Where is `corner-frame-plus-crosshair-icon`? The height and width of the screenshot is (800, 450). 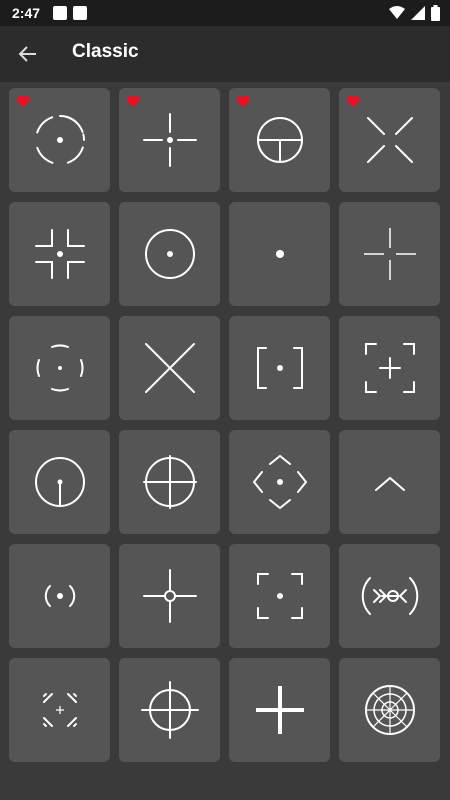
corner-frame-plus-crosshair-icon is located at coordinates (389, 368).